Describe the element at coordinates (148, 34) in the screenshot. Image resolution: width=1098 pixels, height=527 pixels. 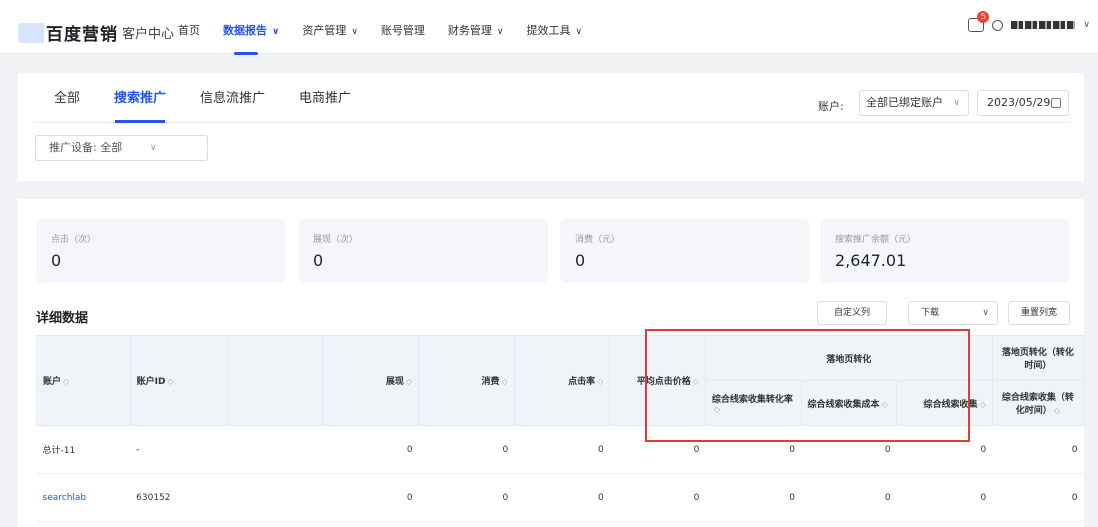
I see `brand-subtitle: 客户中心` at that location.